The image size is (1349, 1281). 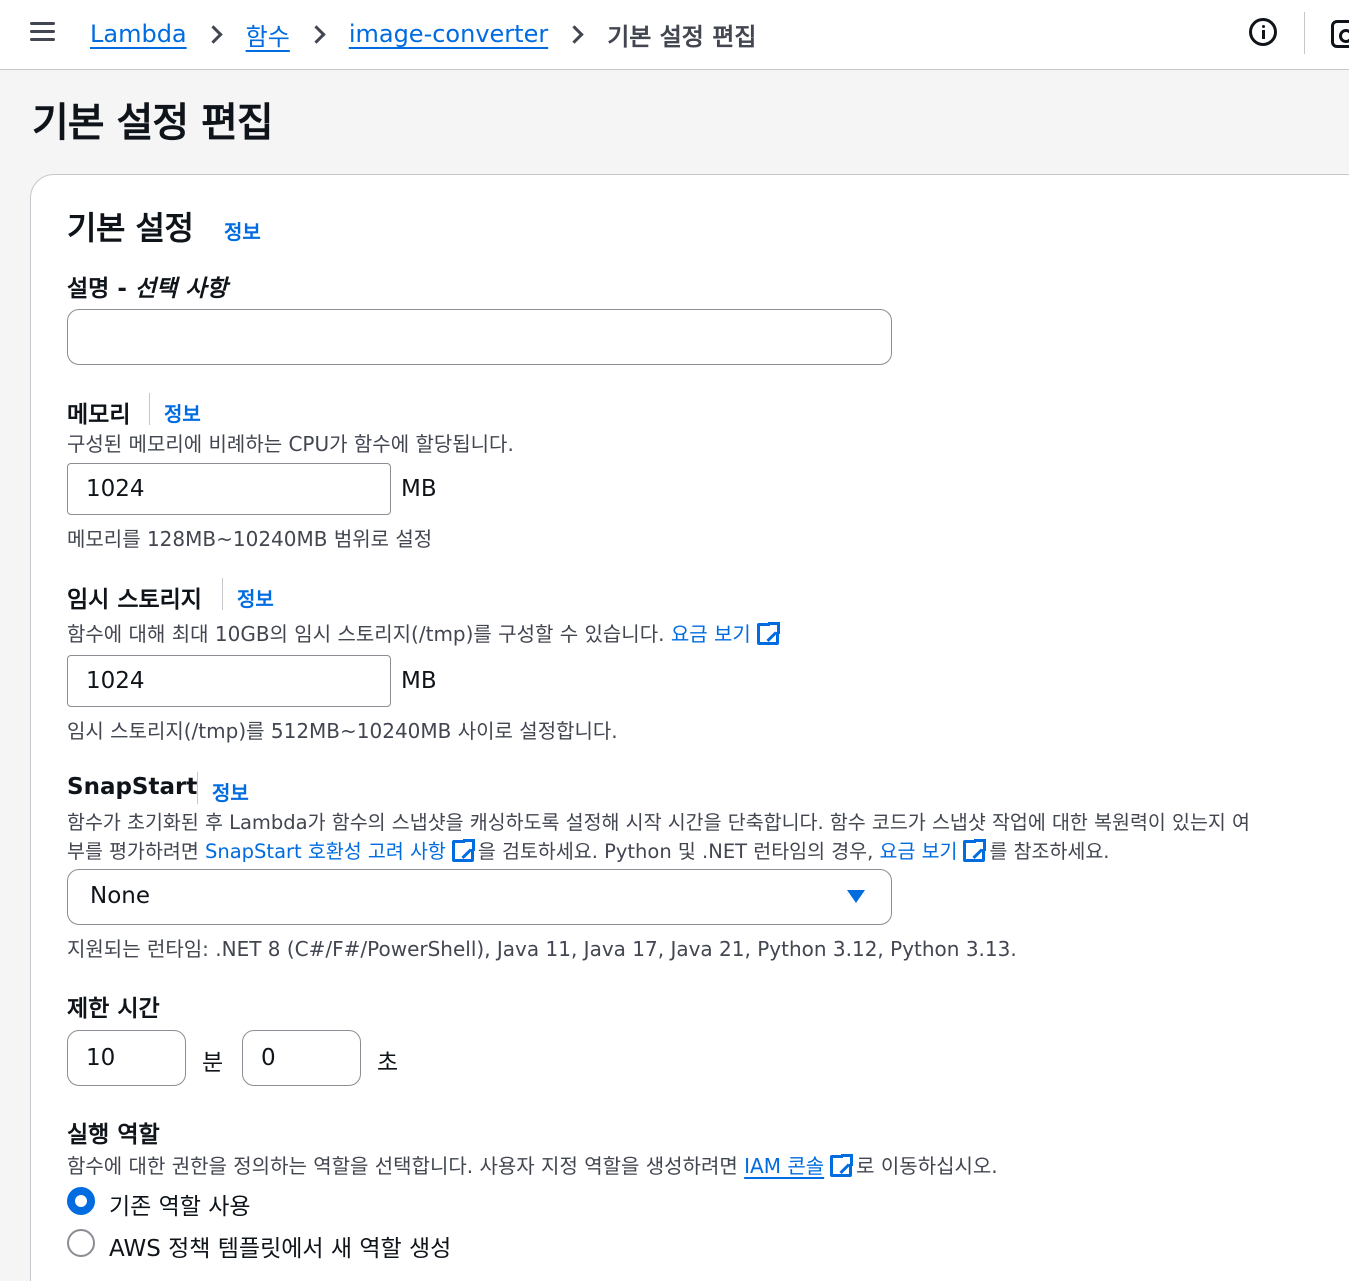 I want to click on description-input, so click(x=479, y=337).